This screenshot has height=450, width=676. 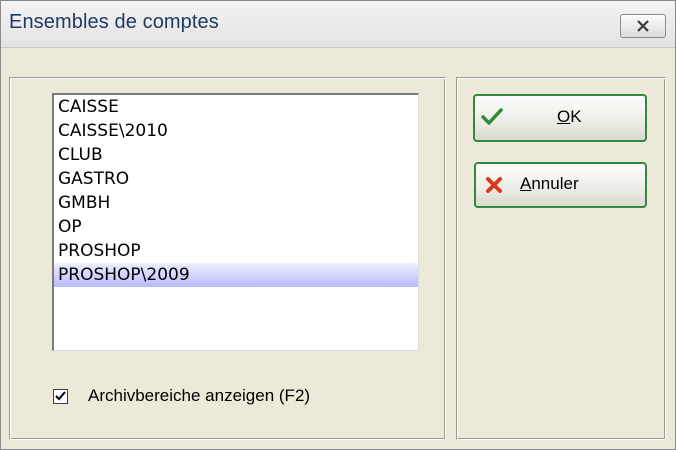 I want to click on list-item: GASTRO, so click(x=236, y=179).